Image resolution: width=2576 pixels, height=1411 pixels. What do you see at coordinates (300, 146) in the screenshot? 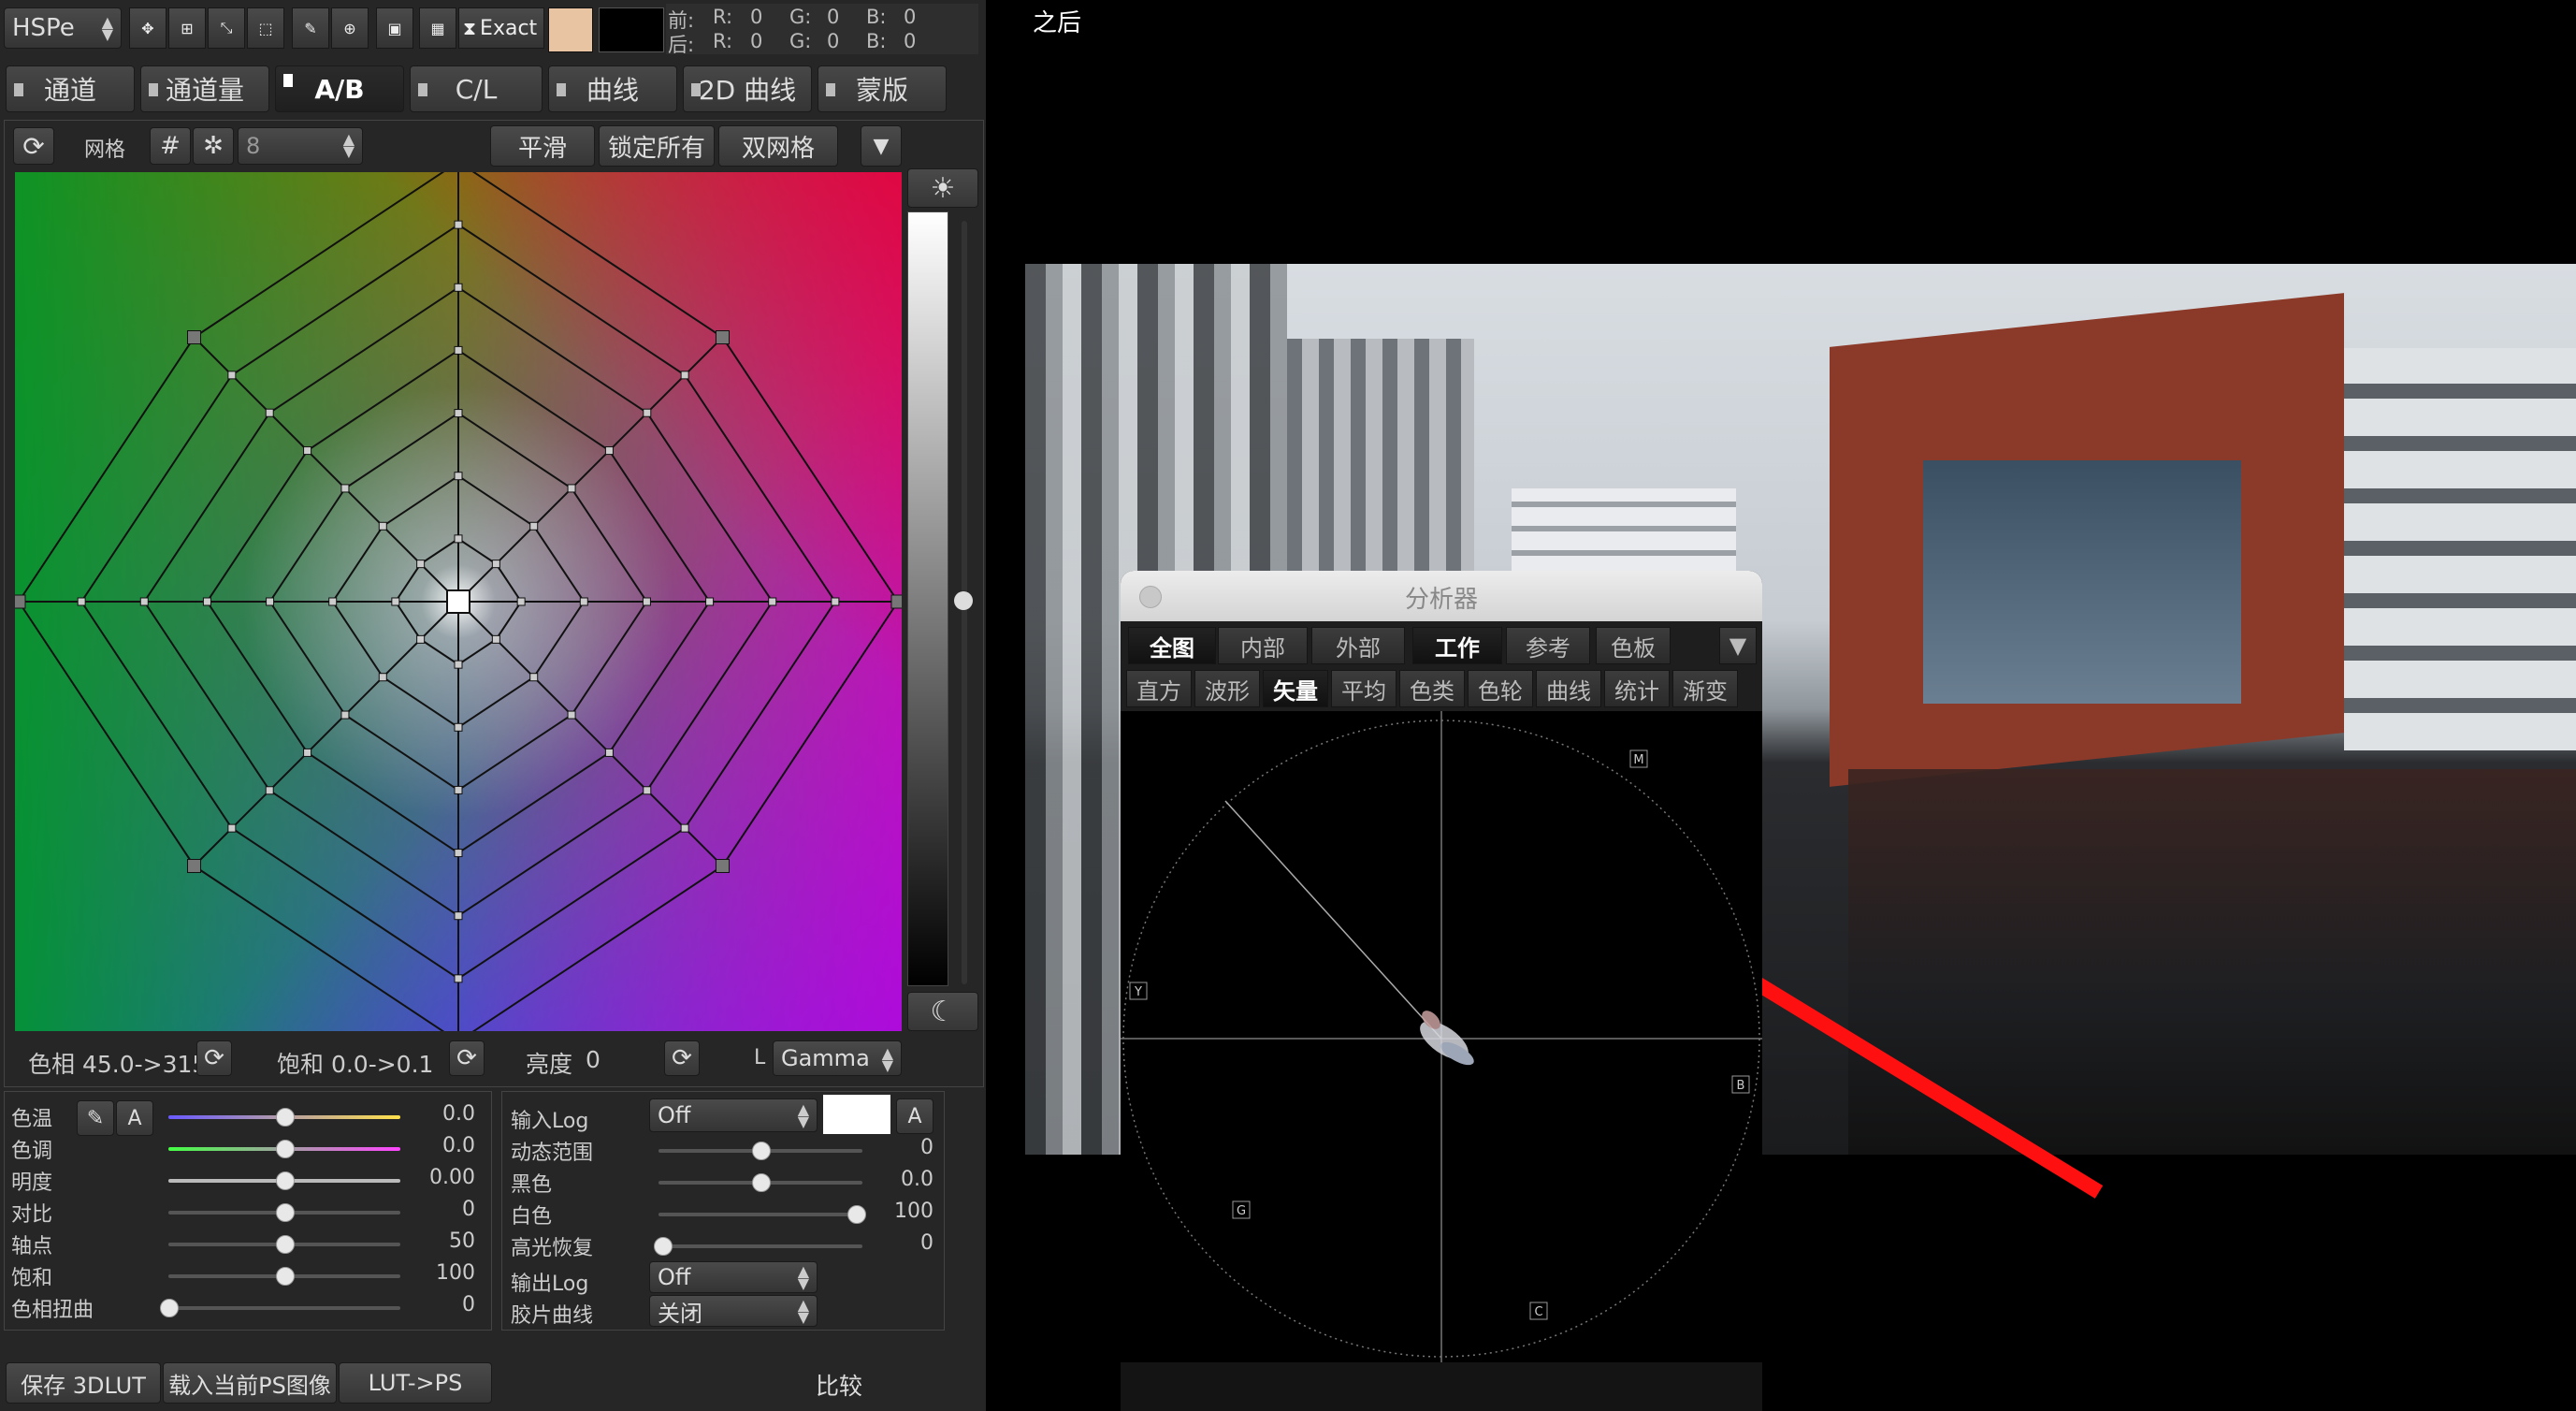
I see `grid-count-select: 8 ▲ ▼` at bounding box center [300, 146].